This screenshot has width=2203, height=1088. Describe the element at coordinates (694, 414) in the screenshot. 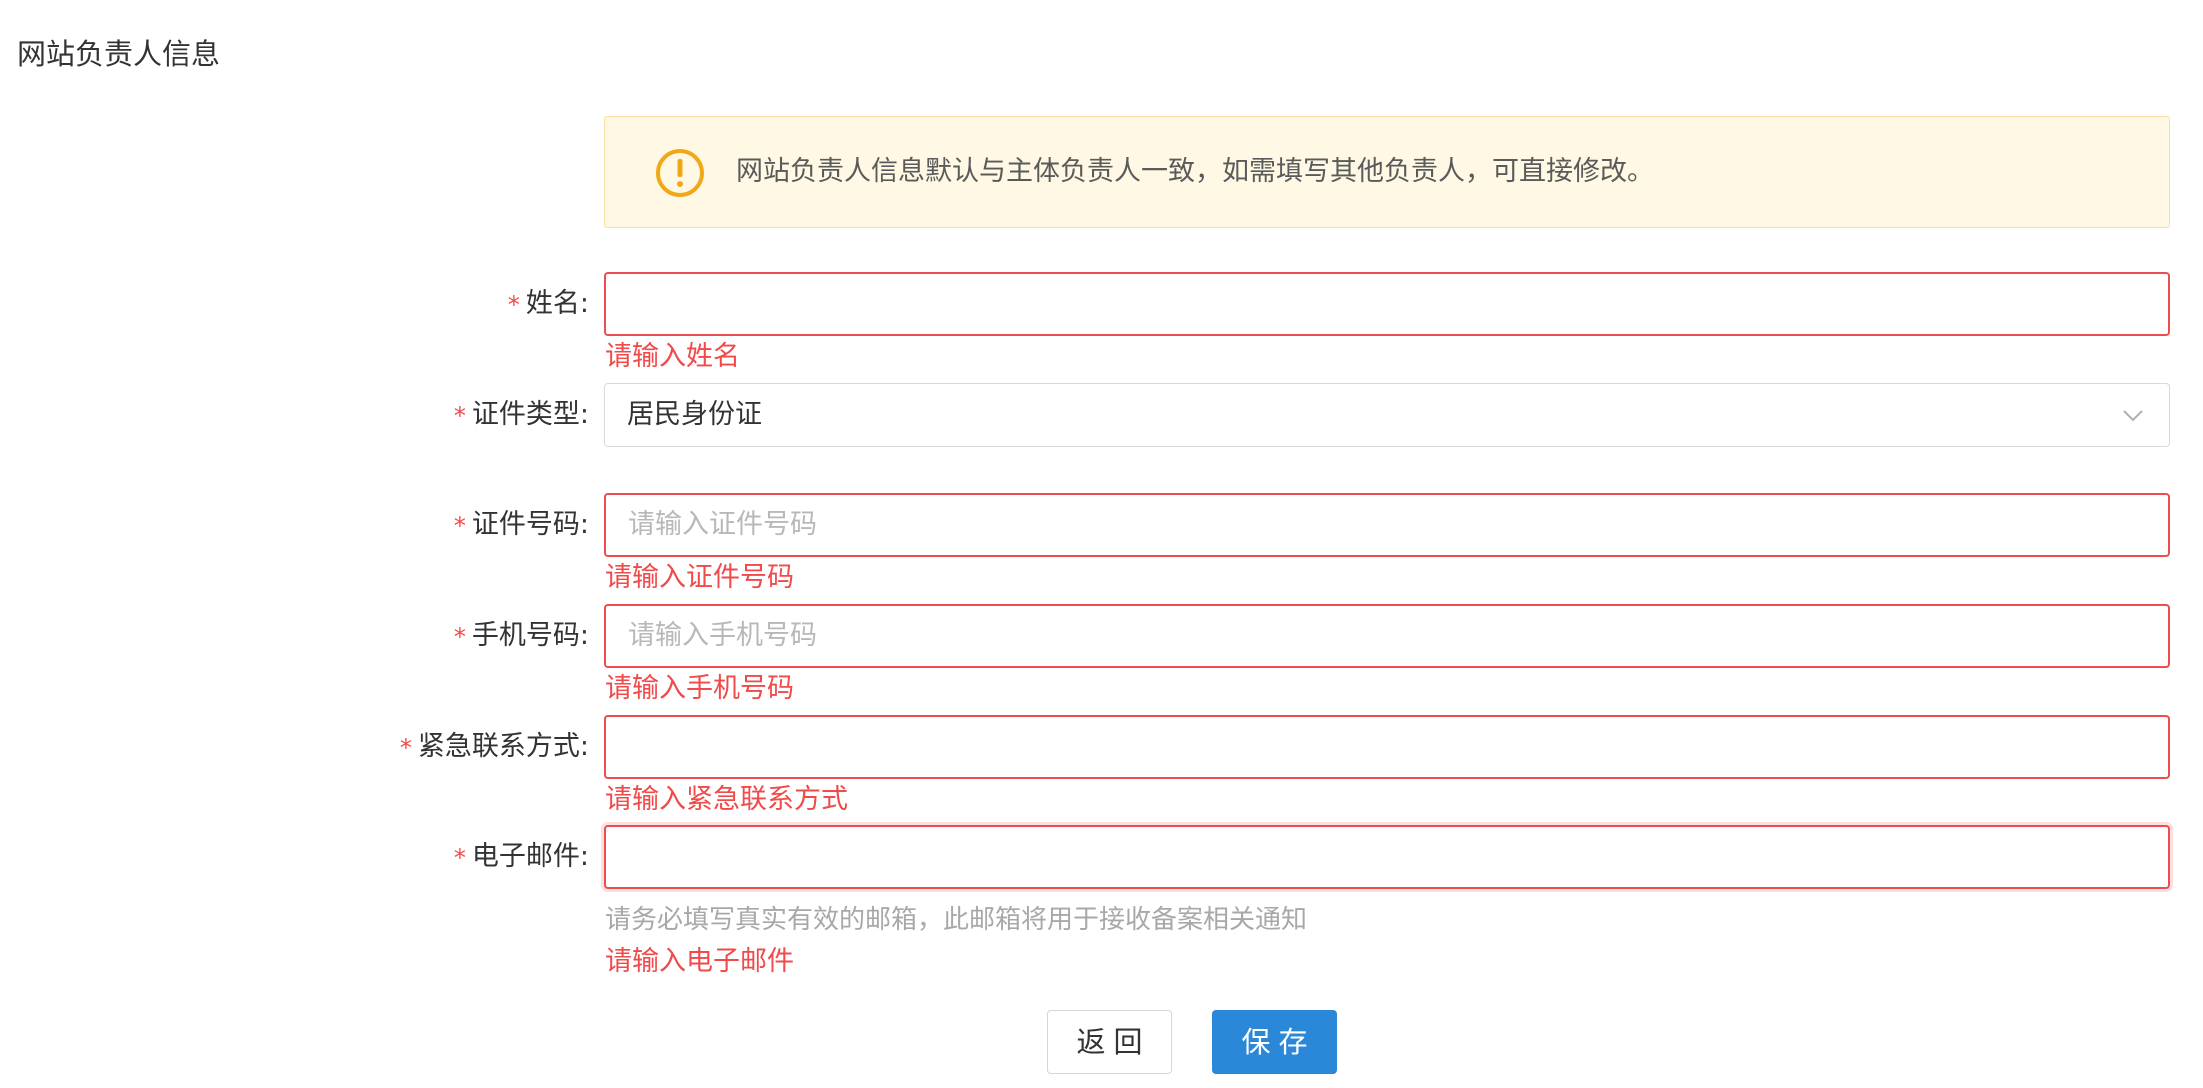

I see `id-type-value: 居民身份证` at that location.